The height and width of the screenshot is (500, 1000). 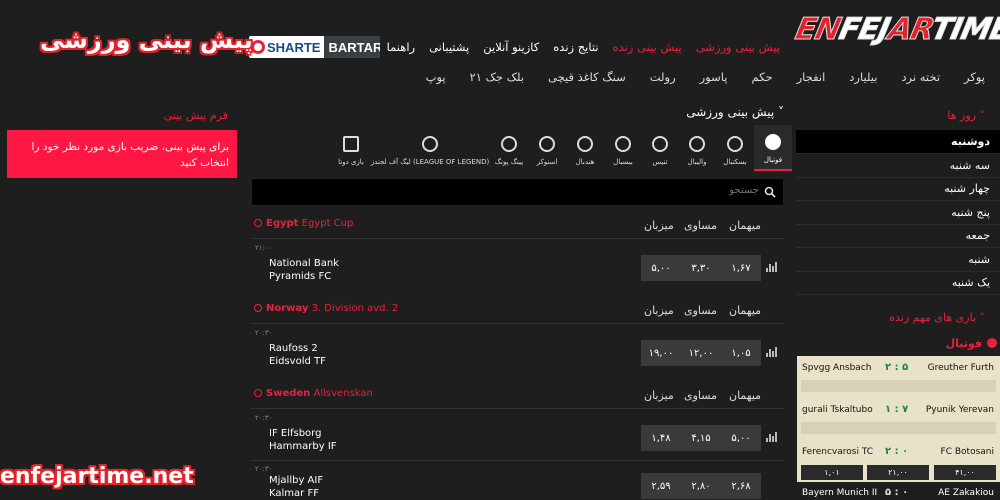 I want to click on odd-button: ۲,۵۹, so click(x=661, y=486).